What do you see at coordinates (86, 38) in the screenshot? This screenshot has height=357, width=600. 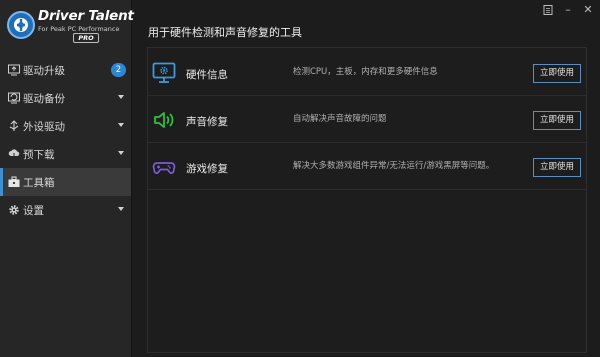 I see `logo-edition-badge: PRO` at bounding box center [86, 38].